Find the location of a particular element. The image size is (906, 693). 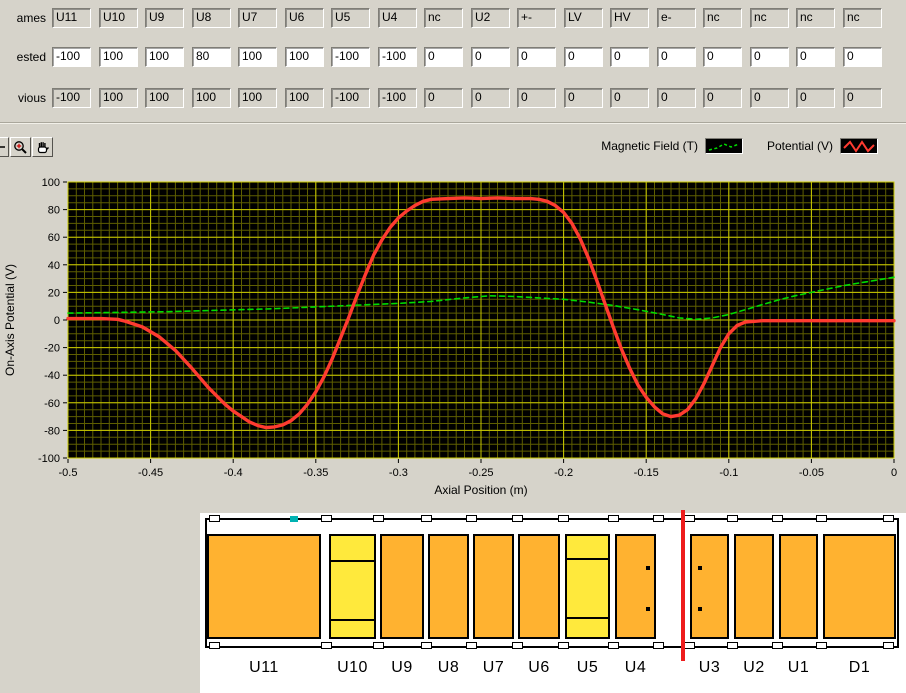

electrode-label-U11: U11 is located at coordinates (264, 667).